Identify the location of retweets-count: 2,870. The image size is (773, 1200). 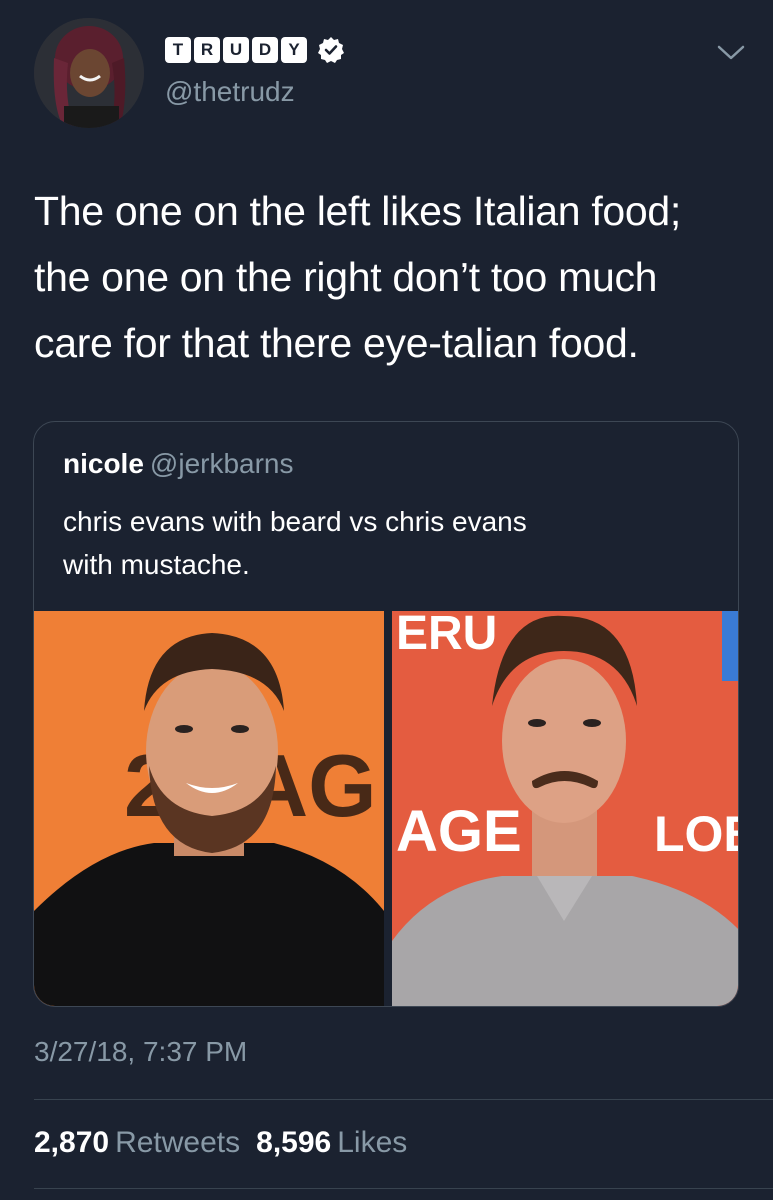
(72, 1142).